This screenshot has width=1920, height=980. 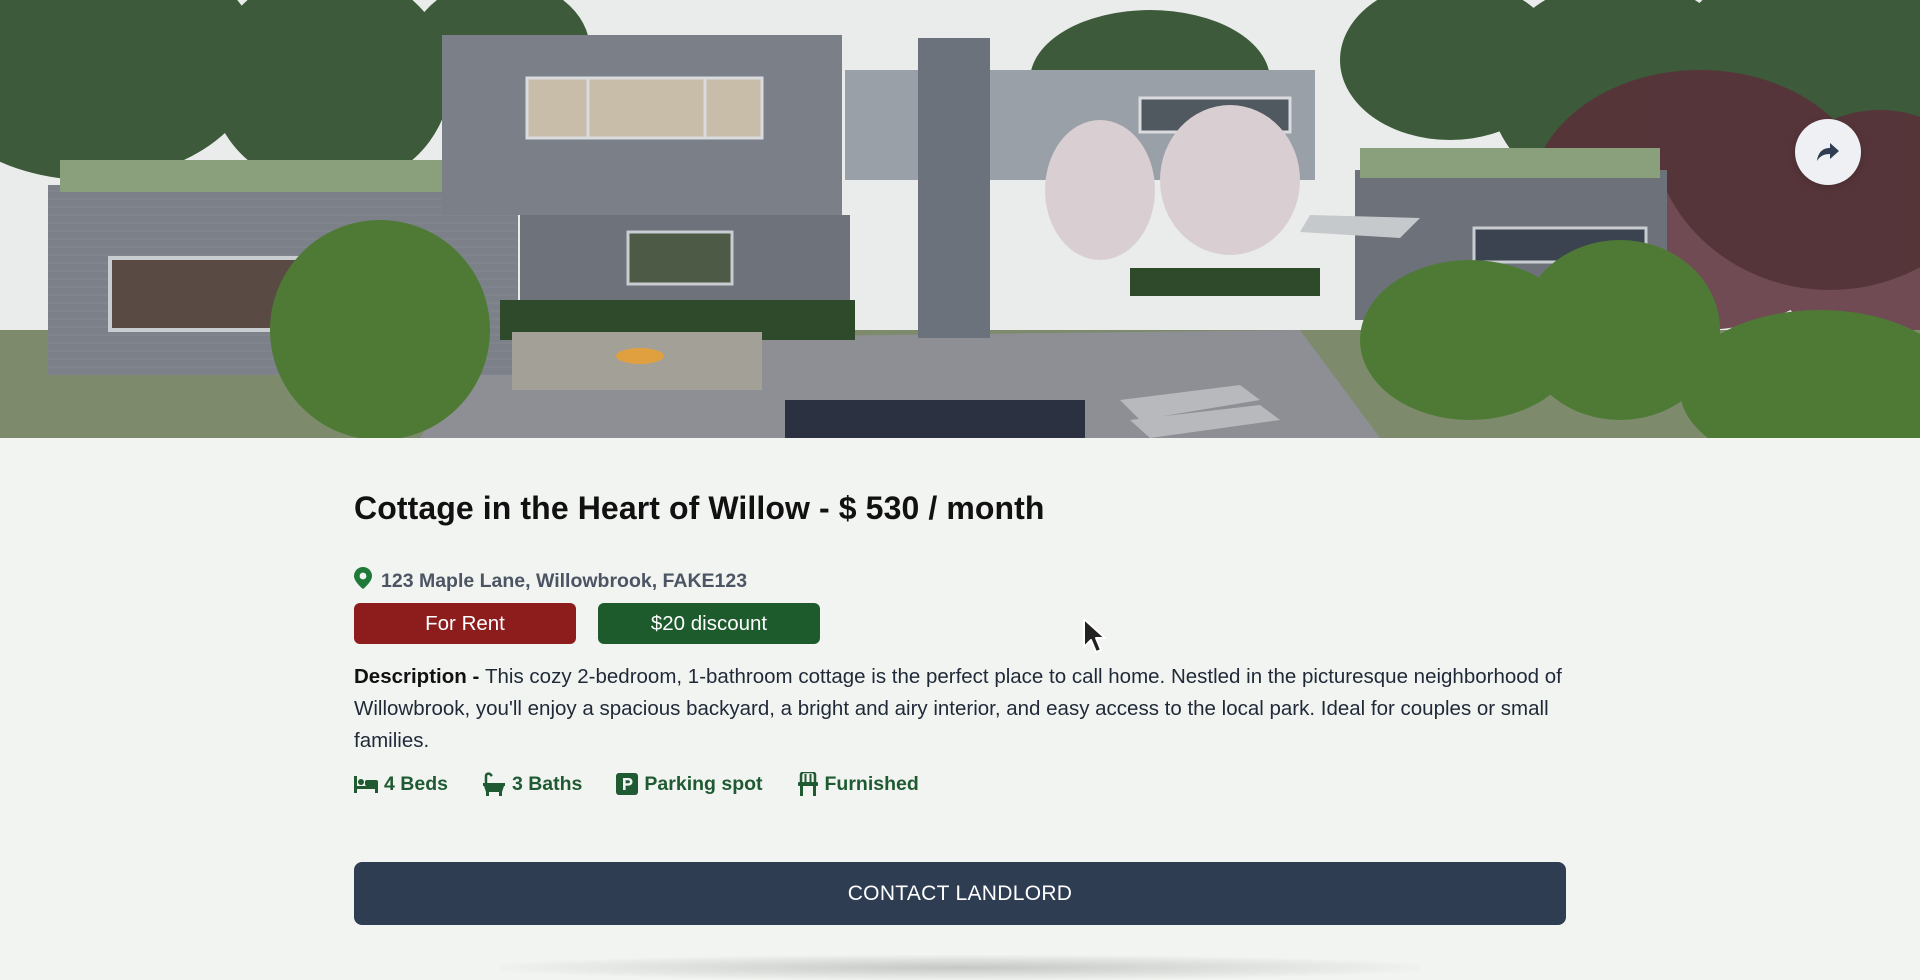 I want to click on bed-icon, so click(x=366, y=784).